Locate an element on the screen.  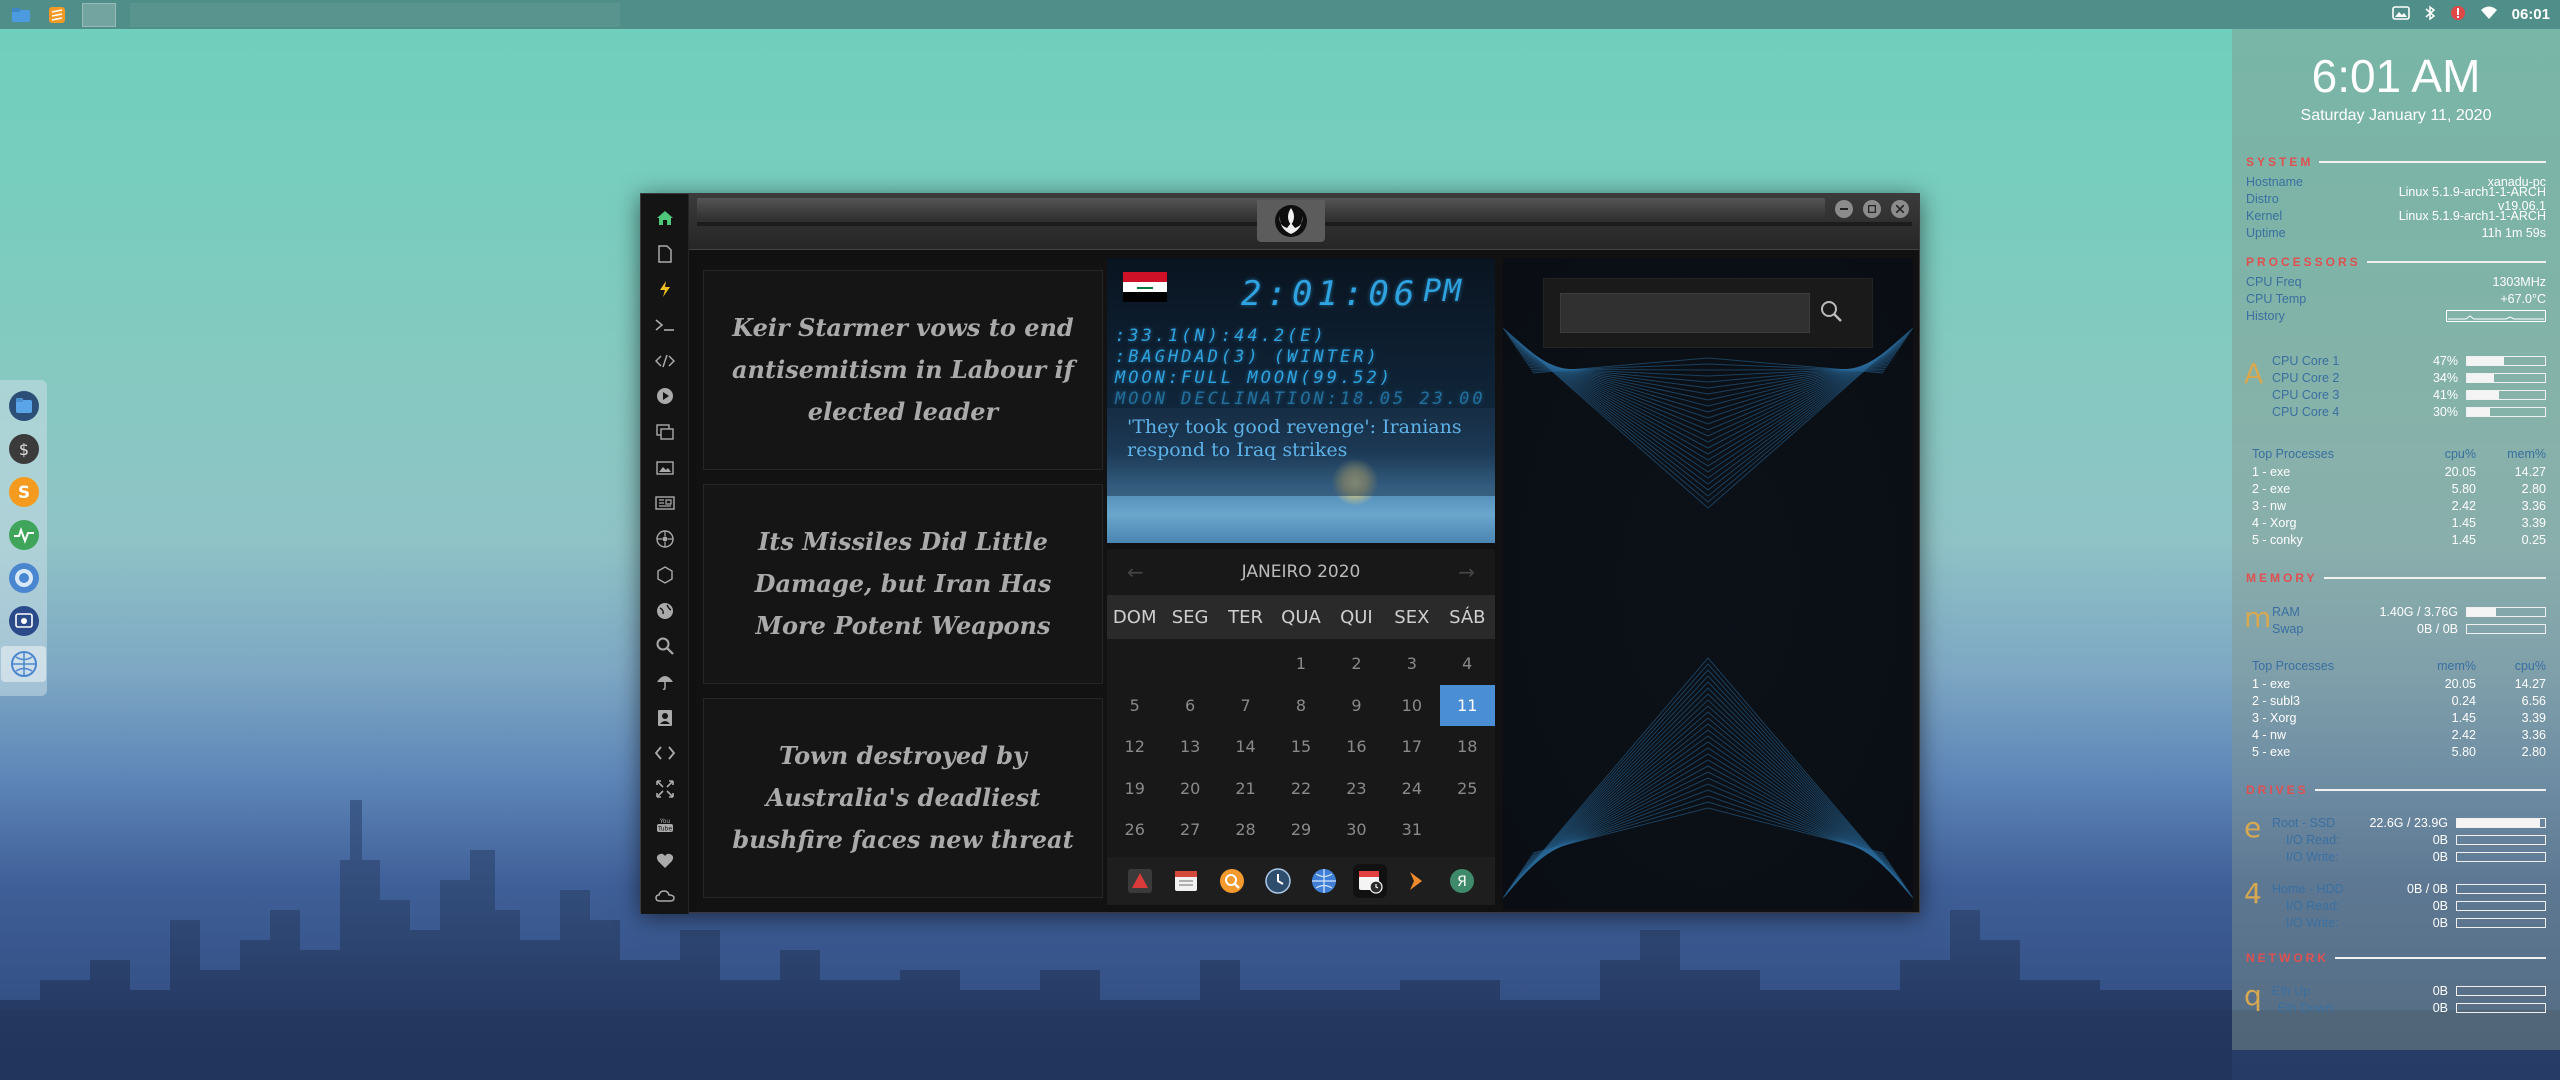
calendar-day: 28 is located at coordinates (1245, 830).